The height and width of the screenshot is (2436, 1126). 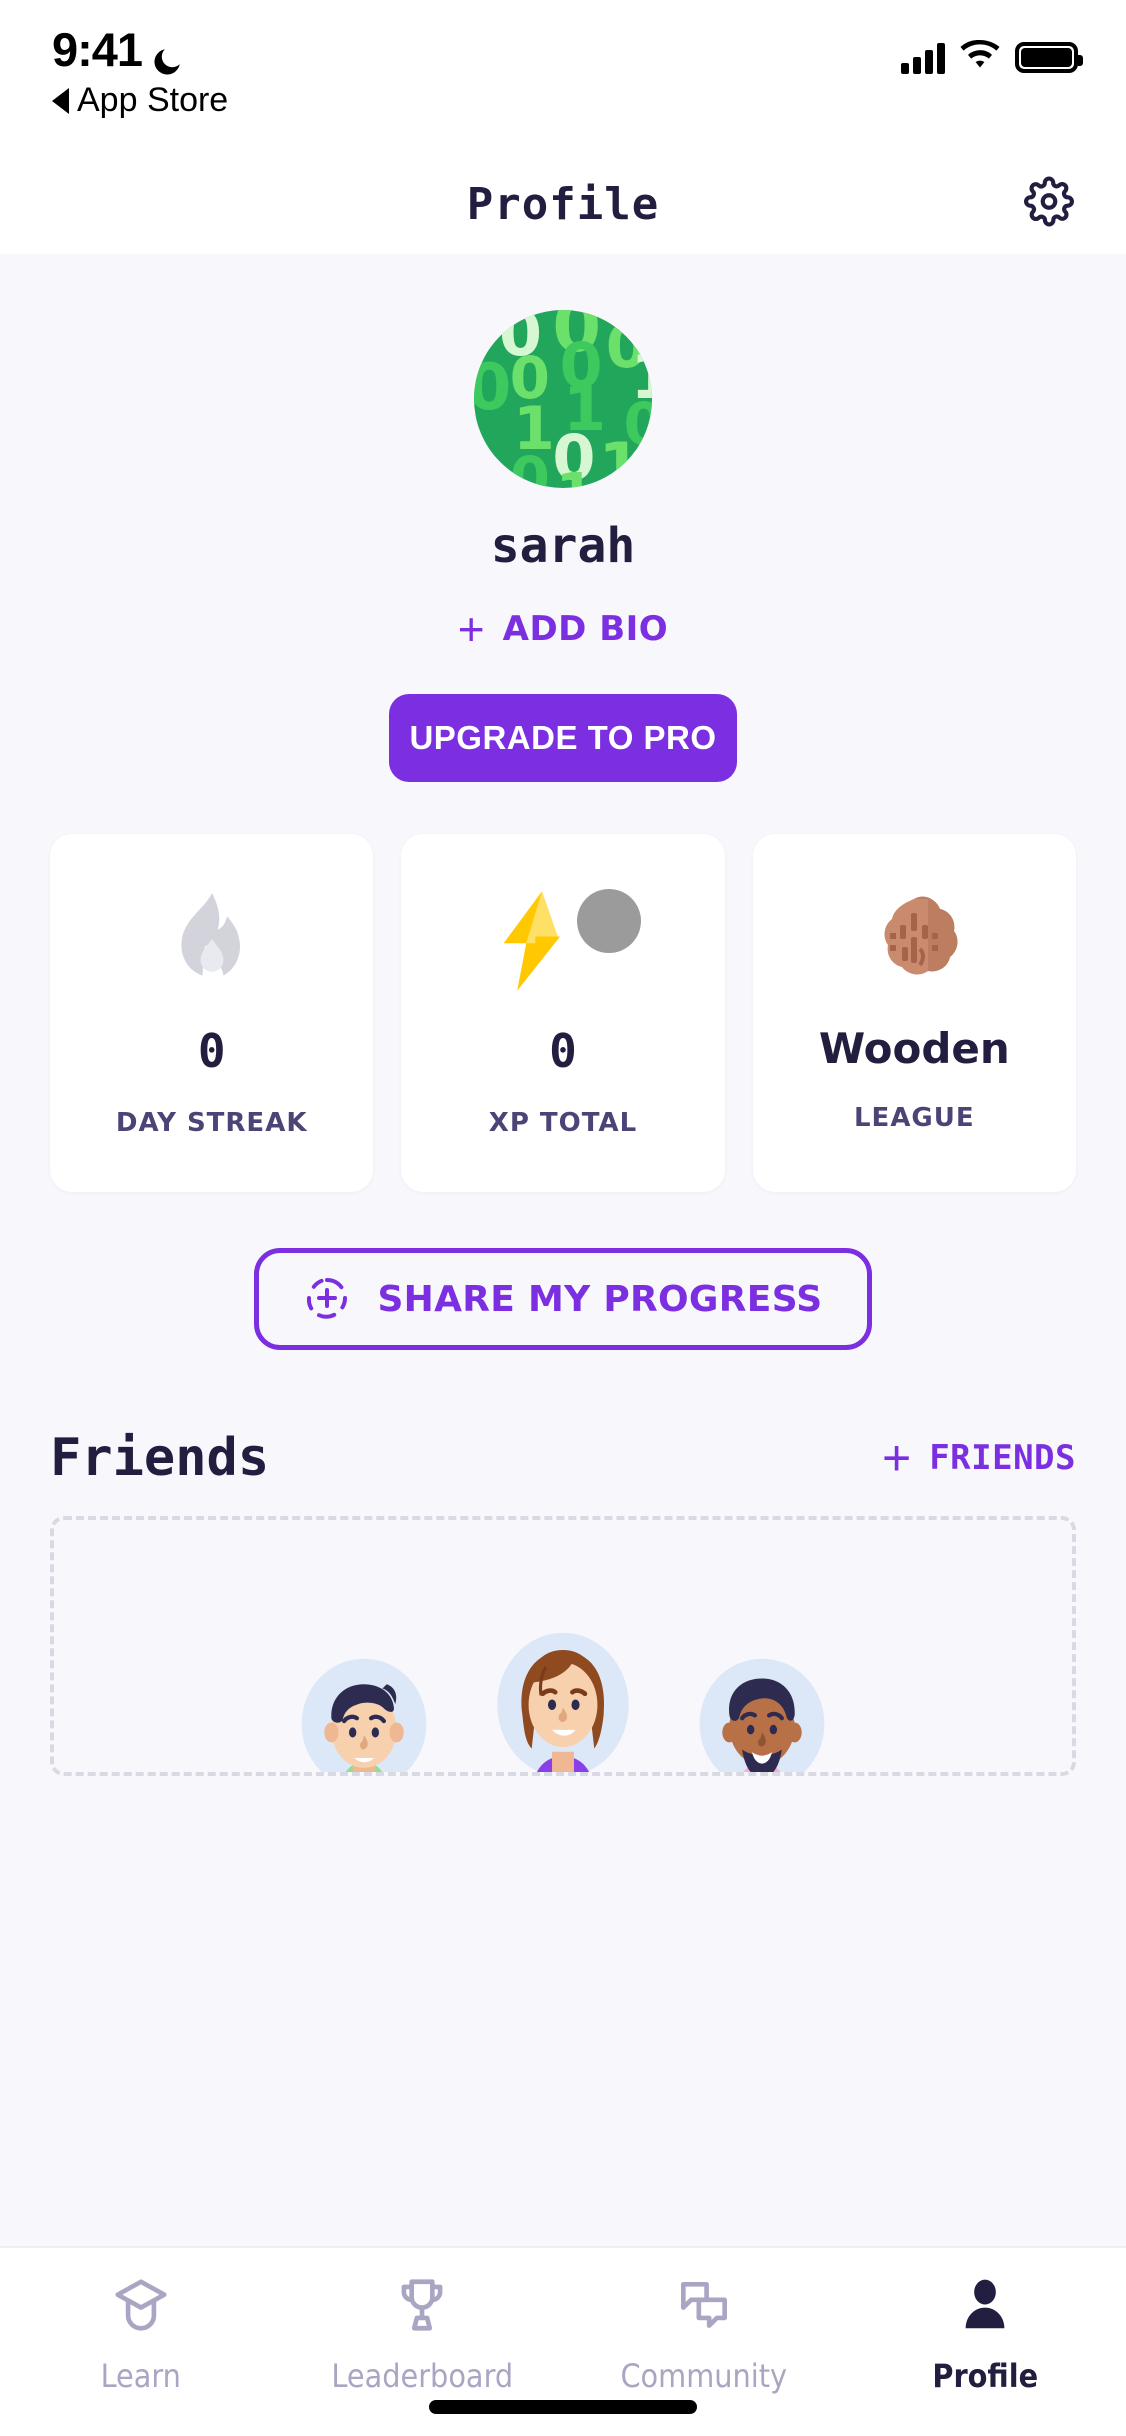 I want to click on avatar: 0 0 0 0 0 0 1 1 1 0 0 1 0 1, so click(x=563, y=399).